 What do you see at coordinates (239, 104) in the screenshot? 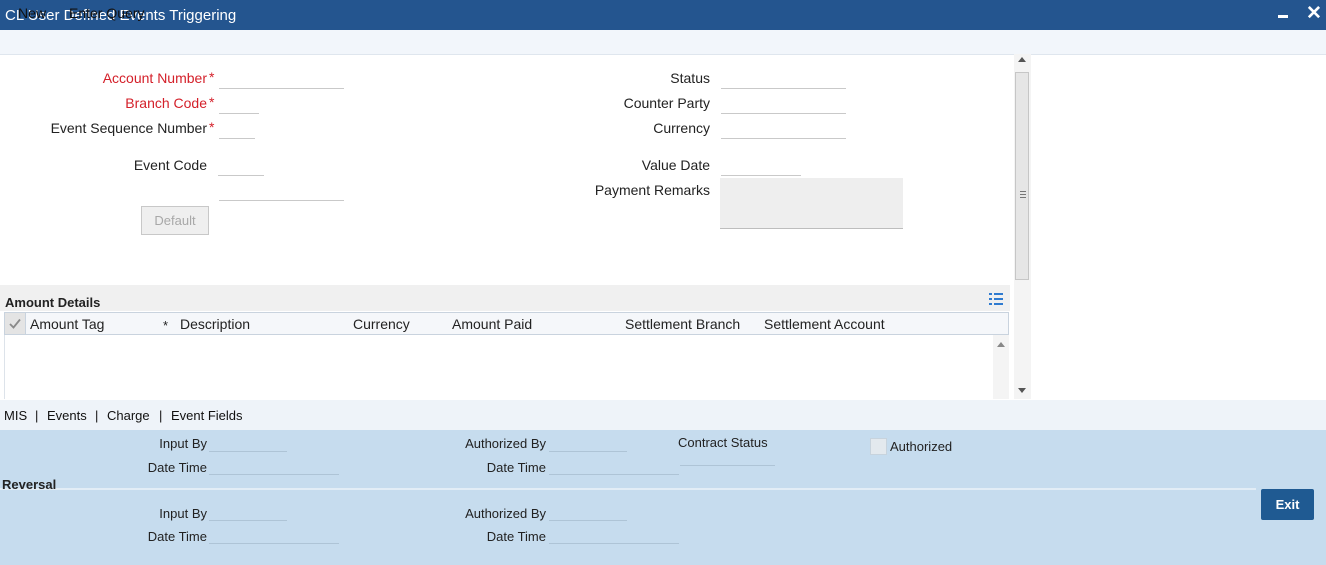
I see `branch-code-input` at bounding box center [239, 104].